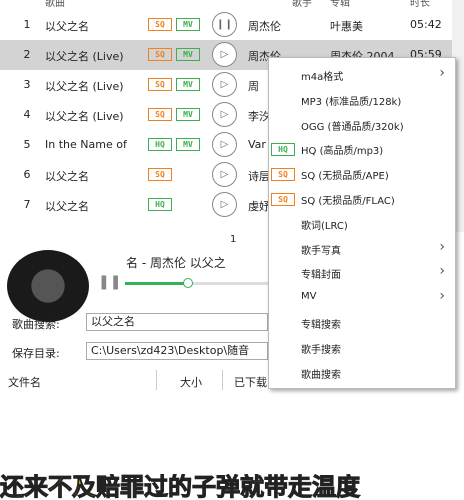  I want to click on list-header: 歌曲 歌手 专辑 时长, so click(232, 4).